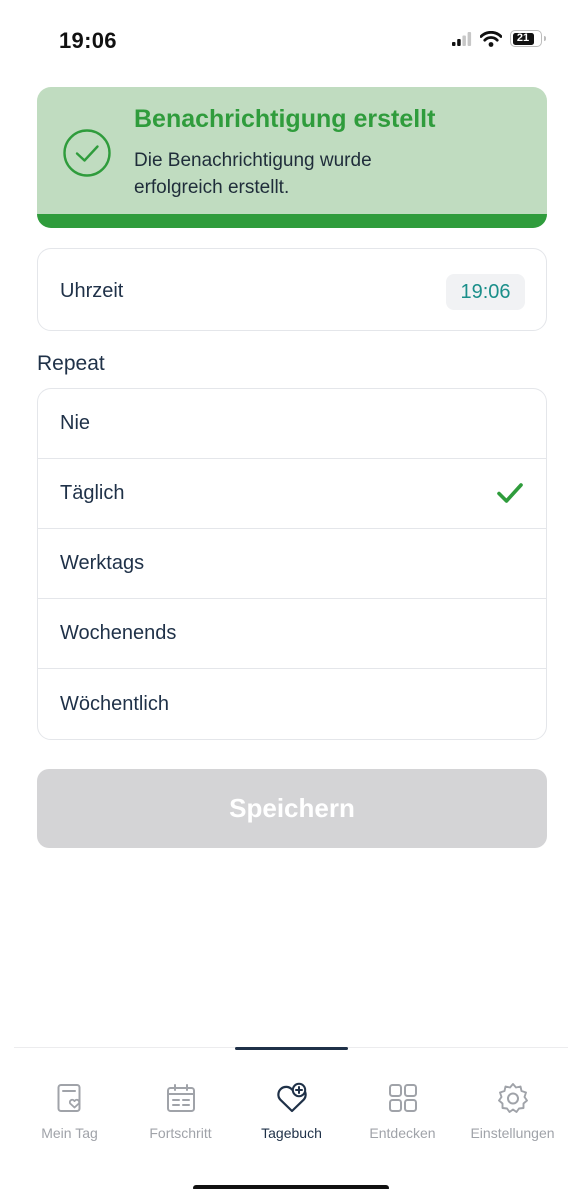 The height and width of the screenshot is (1189, 568). Describe the element at coordinates (292, 634) in the screenshot. I see `repeat-option-weekends: Wochenends` at that location.